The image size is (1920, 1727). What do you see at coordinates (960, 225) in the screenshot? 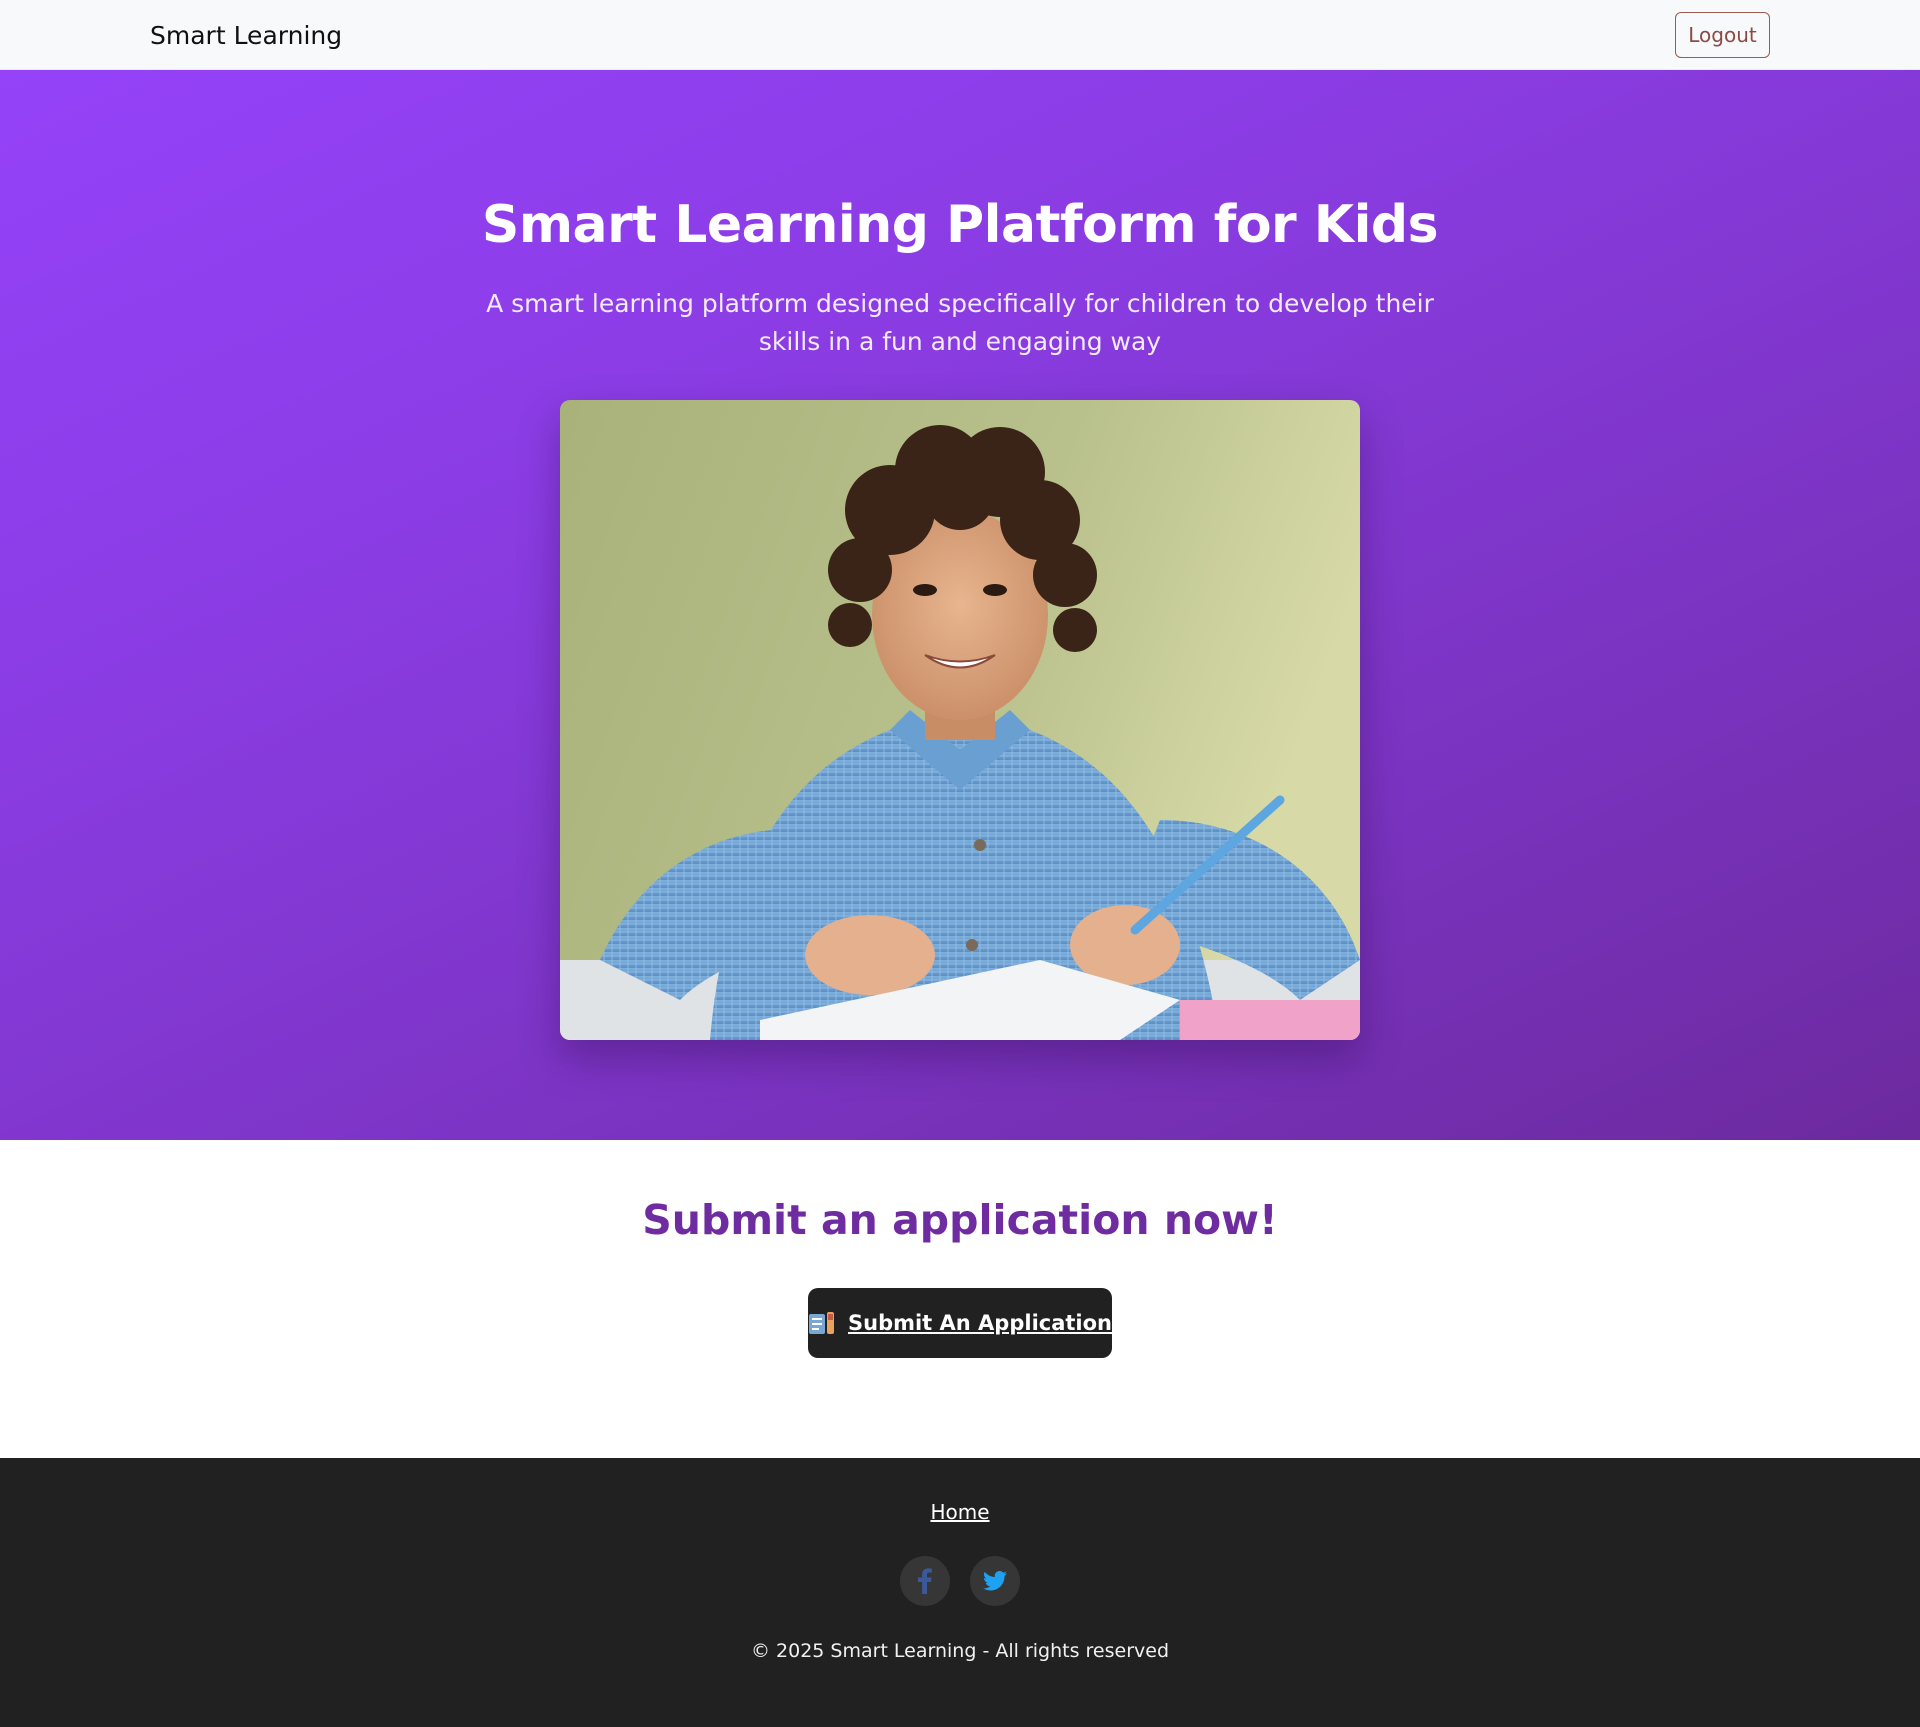
I see `hero-title: Smart Learning Platform for Kids` at bounding box center [960, 225].